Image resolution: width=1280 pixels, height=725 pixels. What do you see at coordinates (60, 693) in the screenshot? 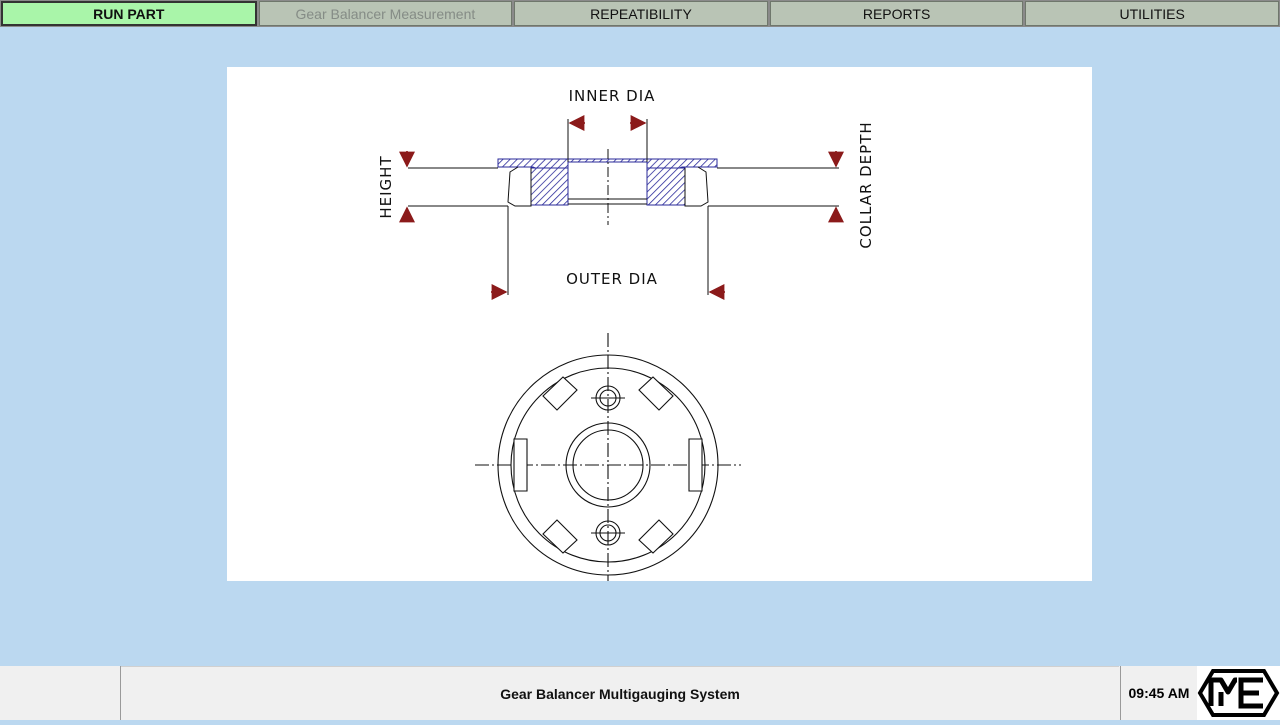
I see `status-left-blank` at bounding box center [60, 693].